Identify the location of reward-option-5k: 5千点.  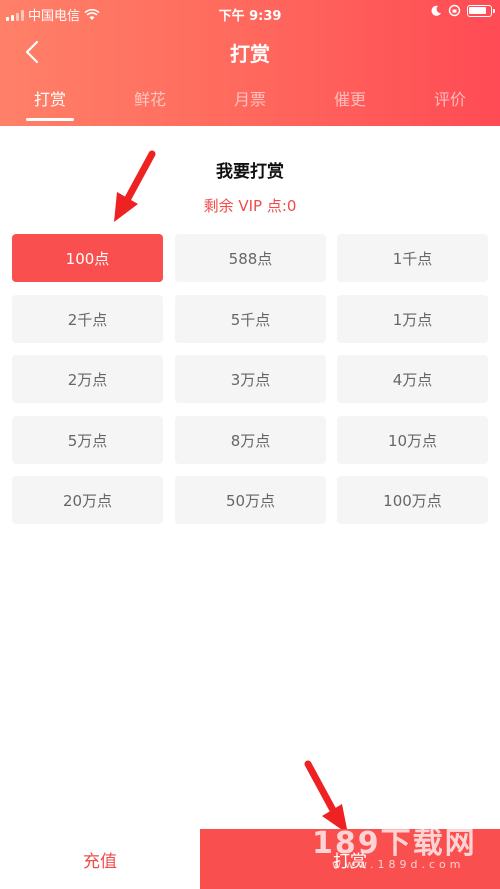
(250, 319).